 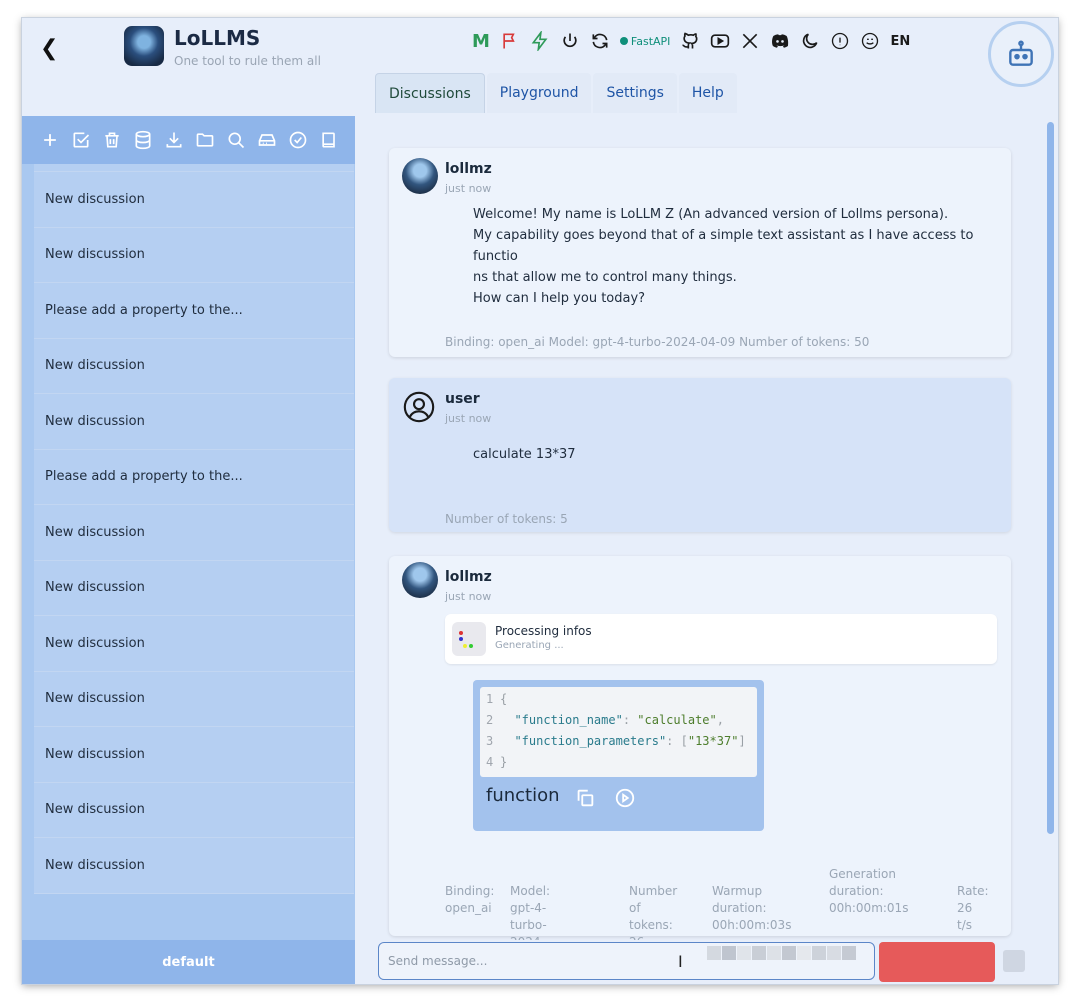 What do you see at coordinates (568, 720) in the screenshot?
I see `code-key: "function_name"` at bounding box center [568, 720].